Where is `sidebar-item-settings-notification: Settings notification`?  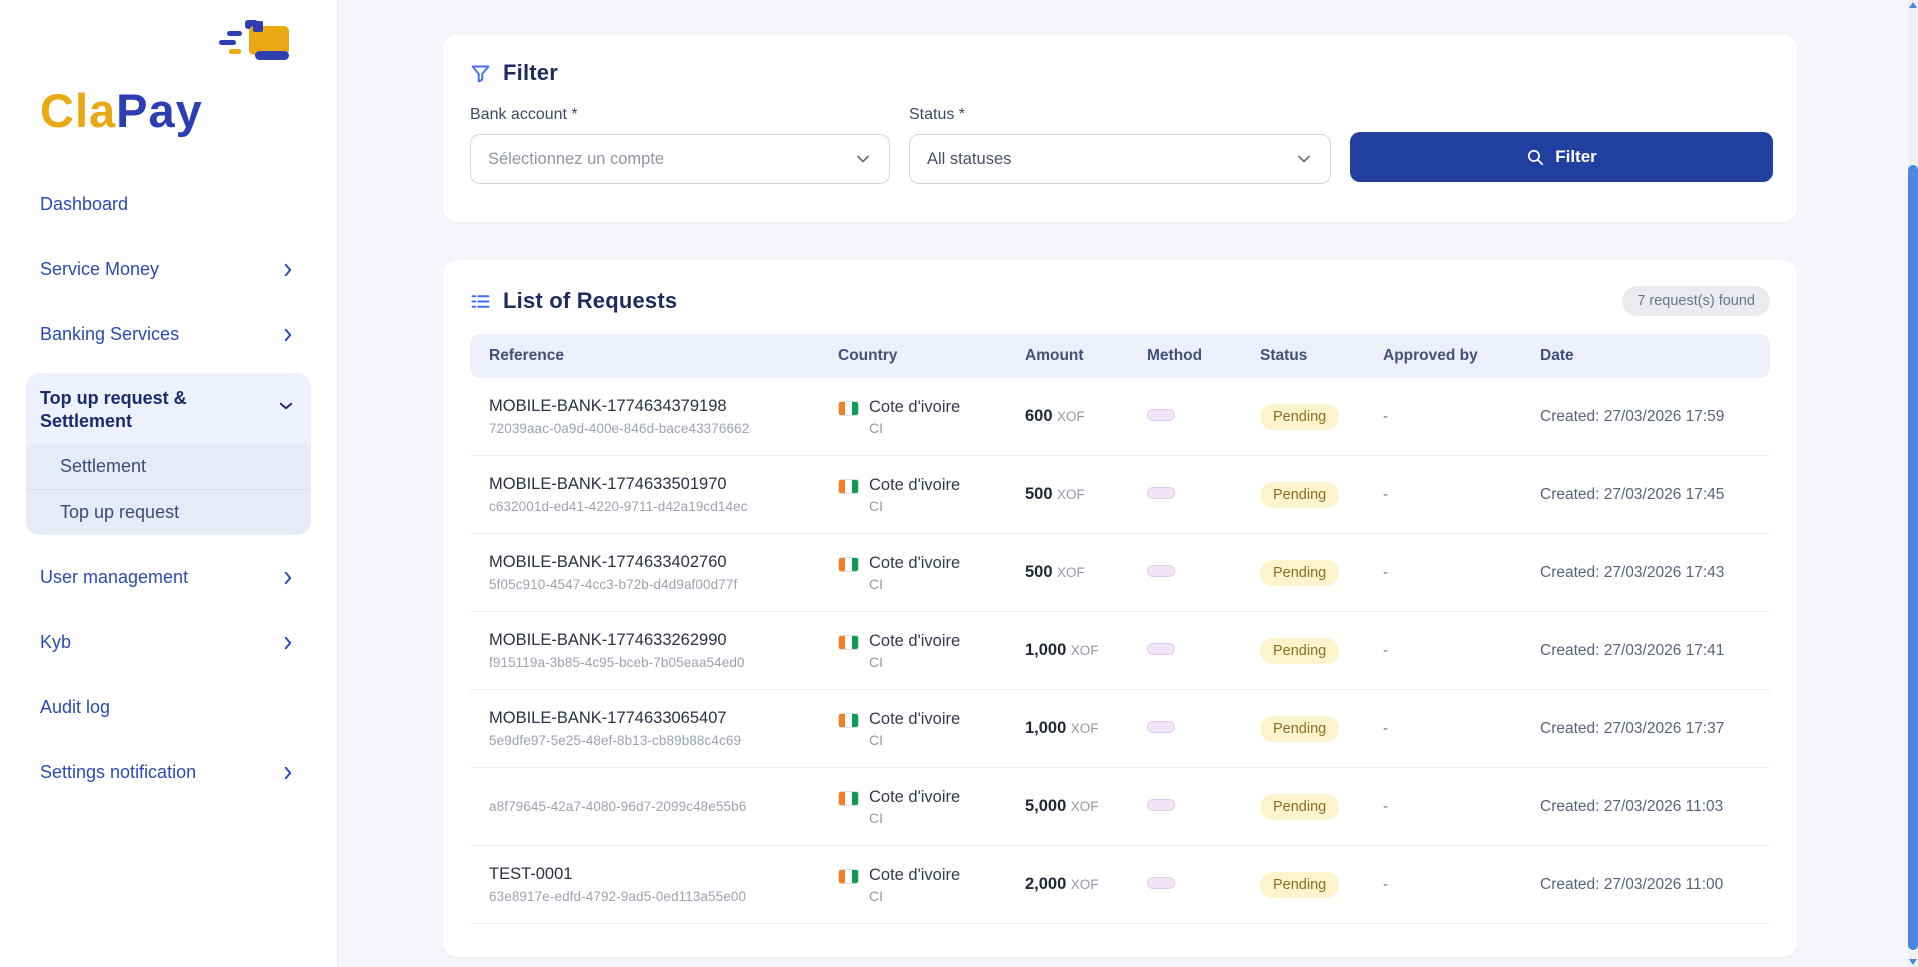
sidebar-item-settings-notification: Settings notification is located at coordinates (168, 772).